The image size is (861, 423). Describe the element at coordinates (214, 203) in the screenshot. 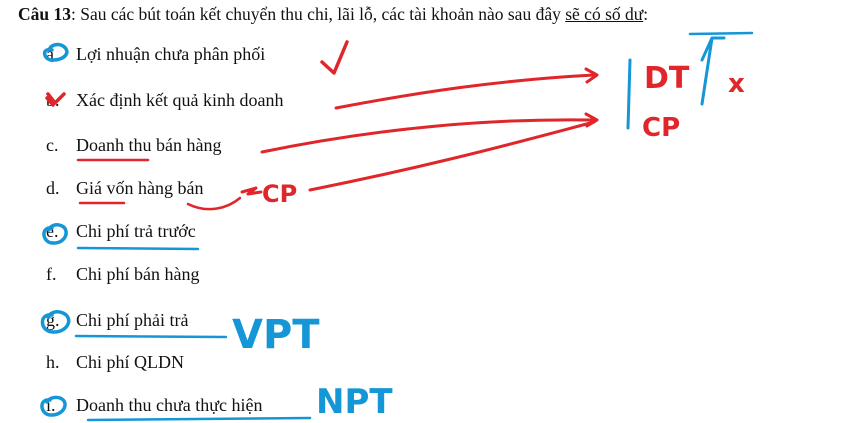

I see `curve-option-d` at that location.